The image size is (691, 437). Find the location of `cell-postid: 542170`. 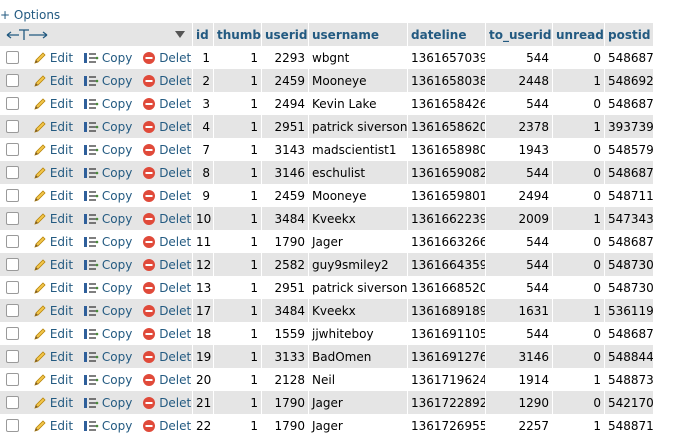

cell-postid: 542170 is located at coordinates (629, 402).